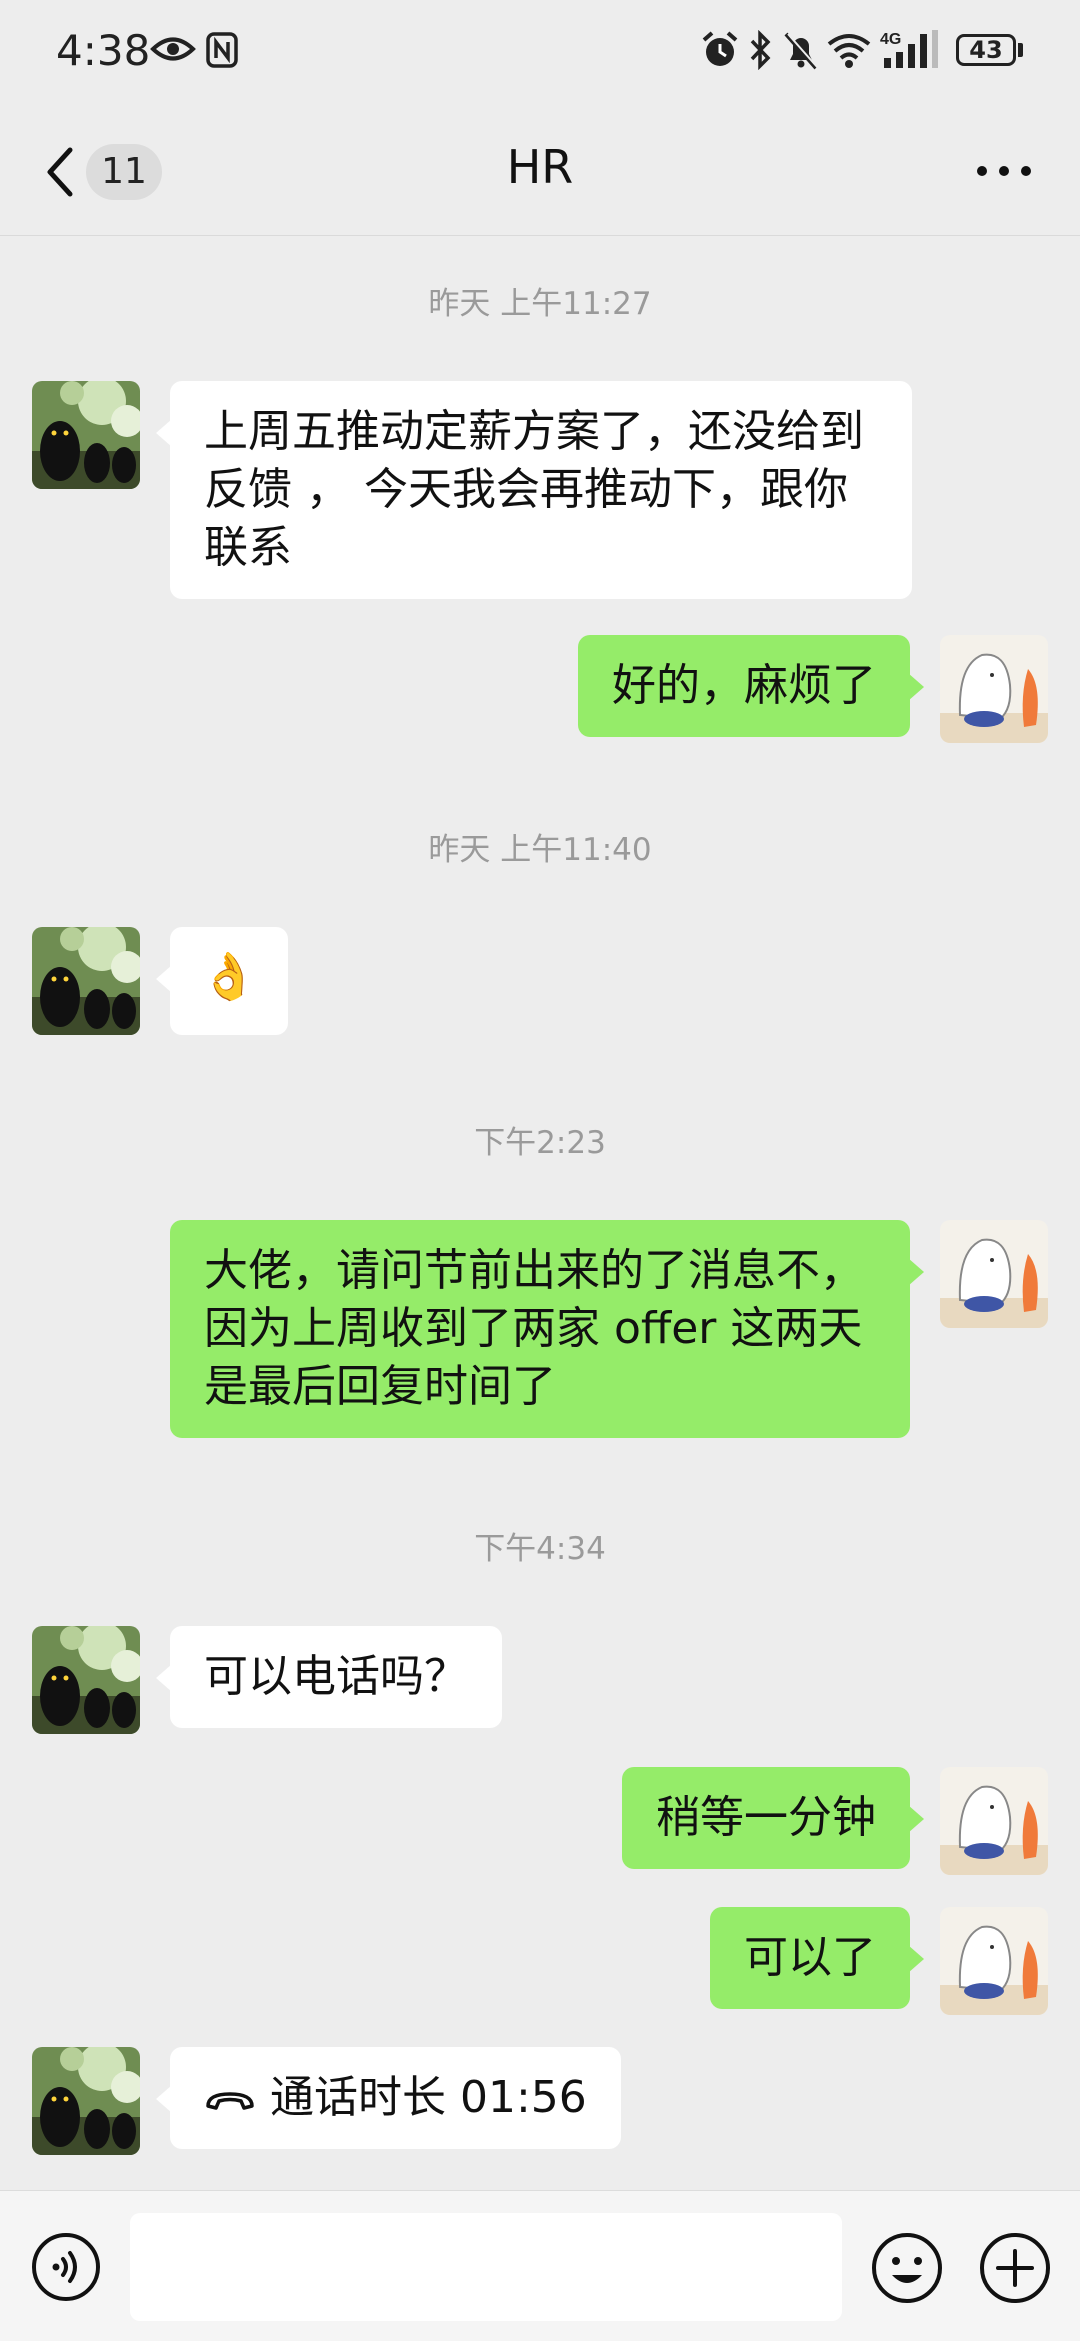  I want to click on signal-4g-icon: 4G, so click(909, 49).